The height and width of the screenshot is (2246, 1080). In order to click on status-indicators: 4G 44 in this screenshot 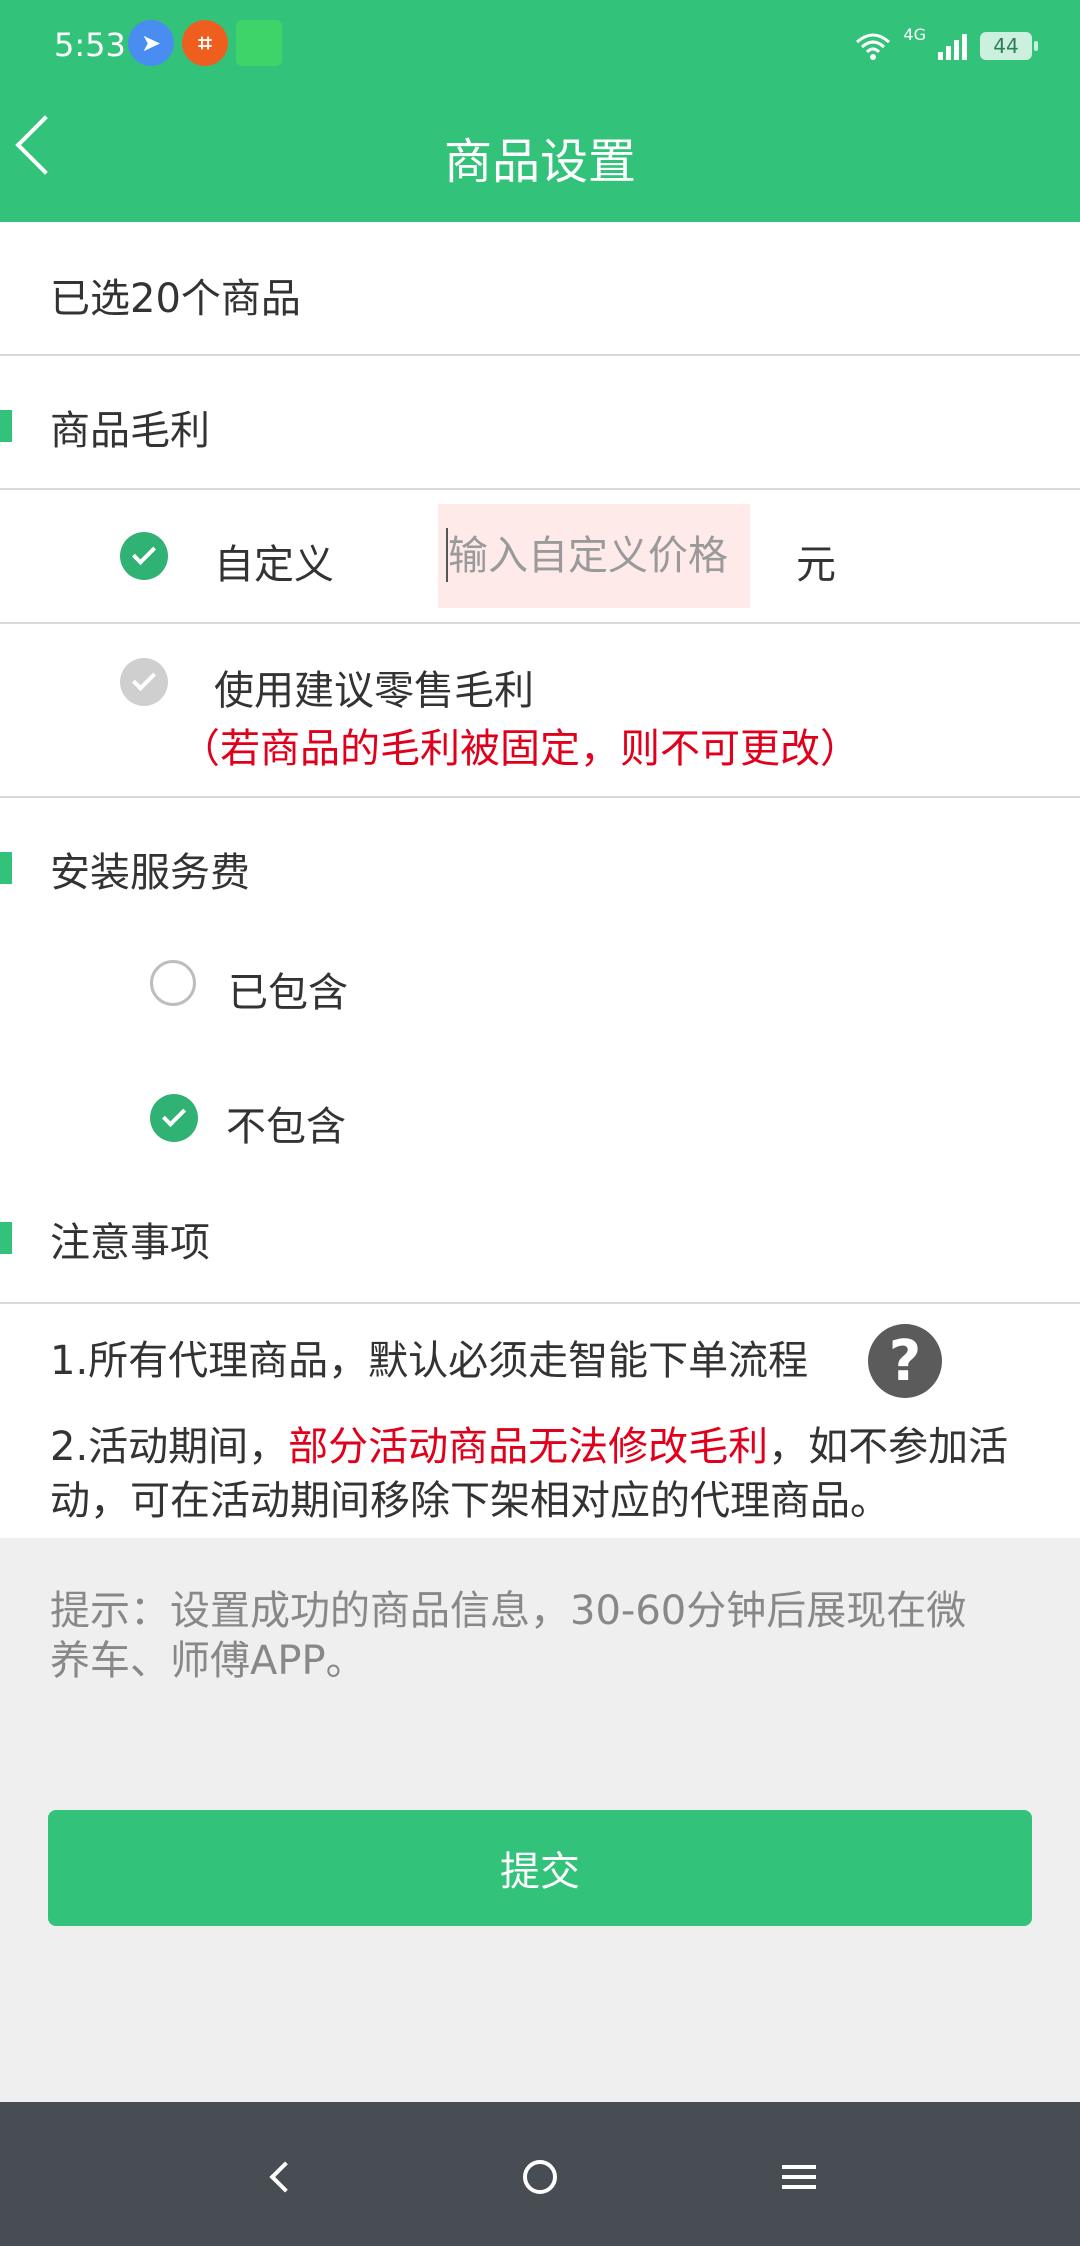, I will do `click(945, 46)`.